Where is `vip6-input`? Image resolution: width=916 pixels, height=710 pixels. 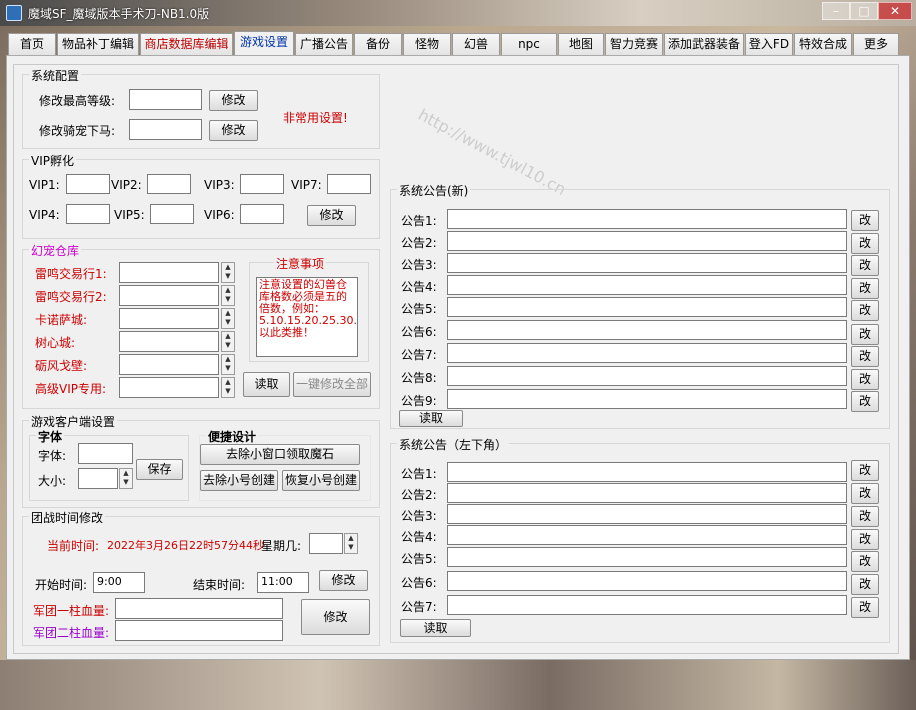 vip6-input is located at coordinates (262, 214).